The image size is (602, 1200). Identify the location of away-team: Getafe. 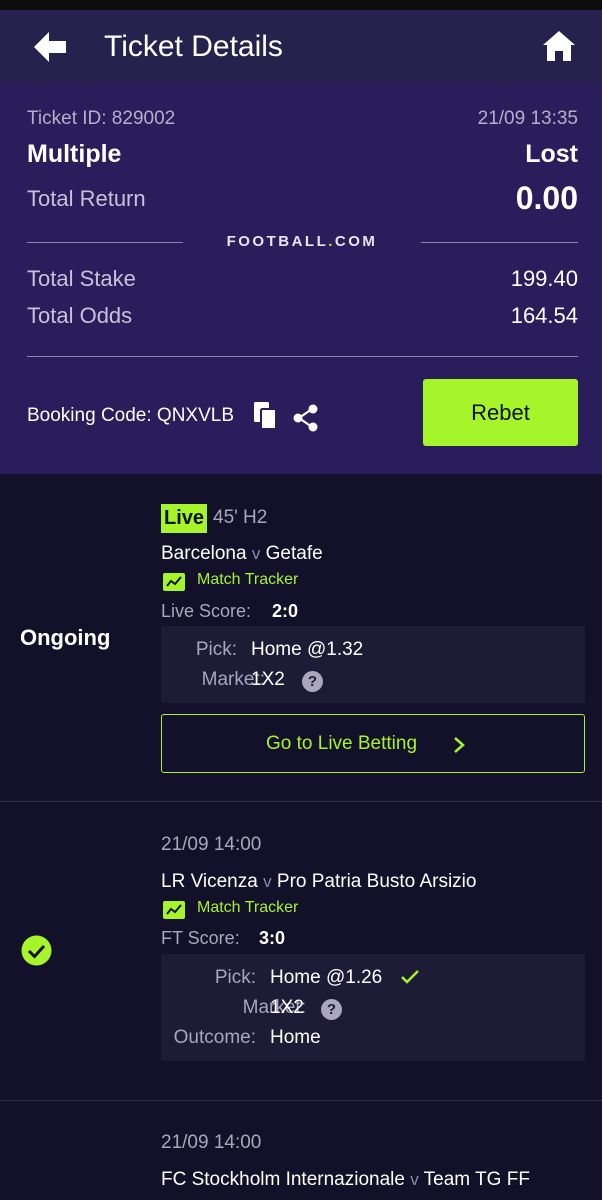
(294, 553).